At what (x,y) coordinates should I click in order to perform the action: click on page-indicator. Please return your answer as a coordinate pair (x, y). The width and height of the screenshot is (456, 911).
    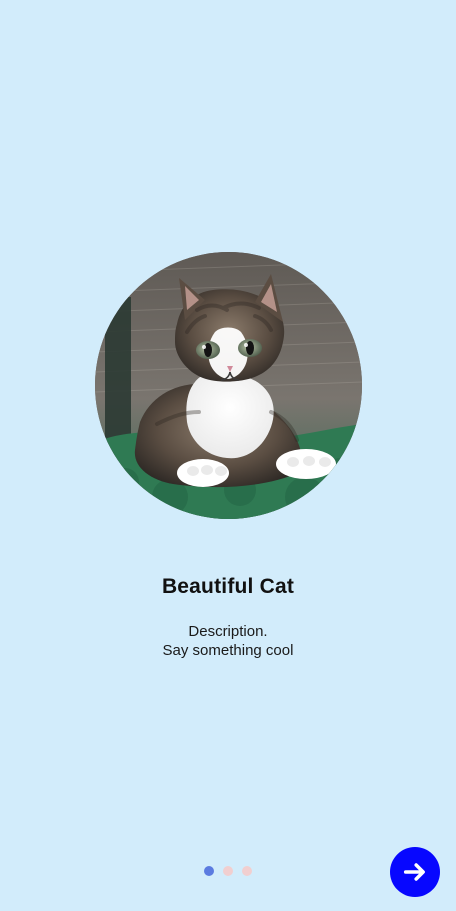
    Looking at the image, I should click on (228, 871).